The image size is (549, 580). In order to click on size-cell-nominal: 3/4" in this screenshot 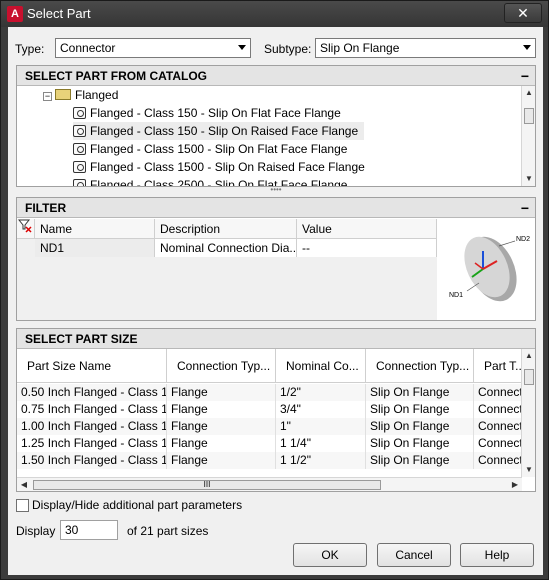, I will do `click(321, 409)`.